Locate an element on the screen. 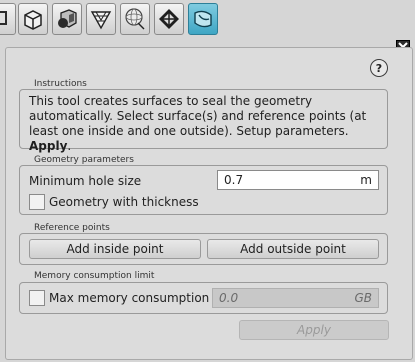 The height and width of the screenshot is (362, 415). min-hole-size-unit: m is located at coordinates (366, 180).